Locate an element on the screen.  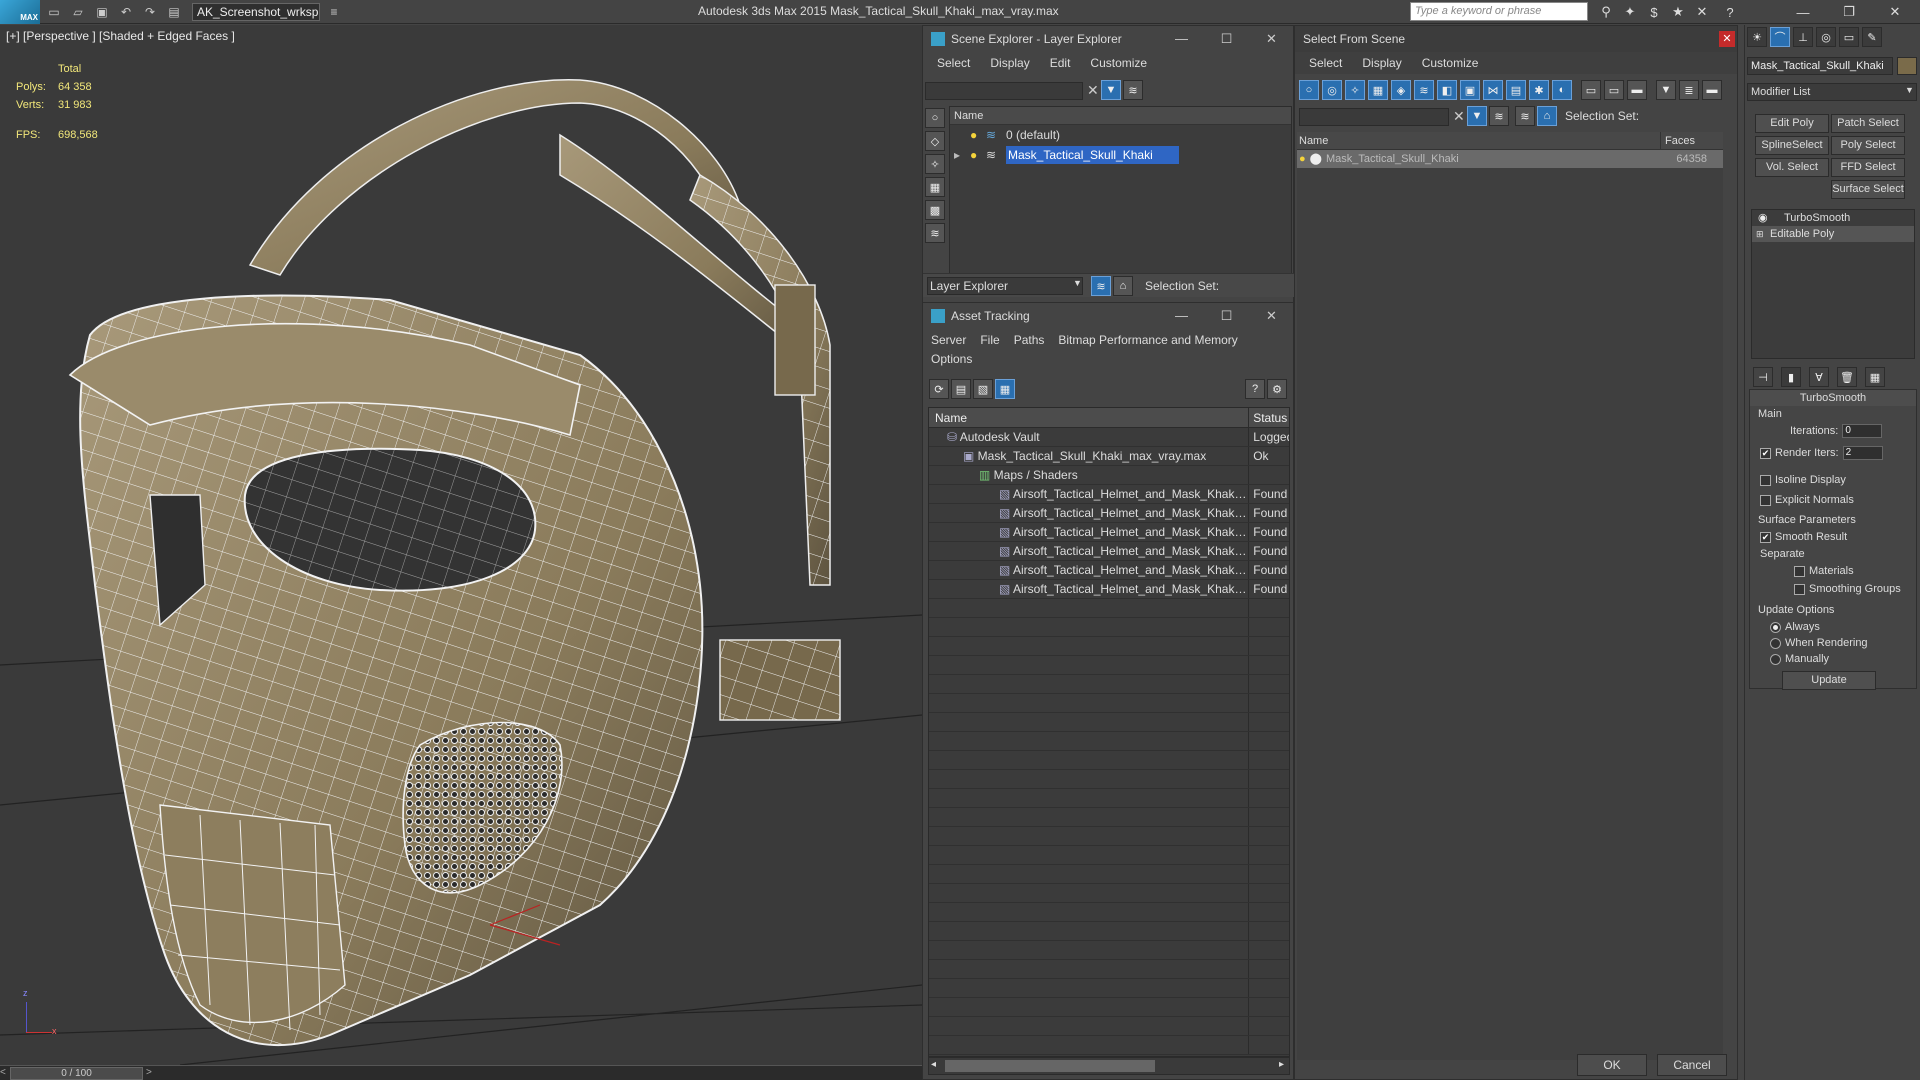
ok-button: OK is located at coordinates (1612, 1065).